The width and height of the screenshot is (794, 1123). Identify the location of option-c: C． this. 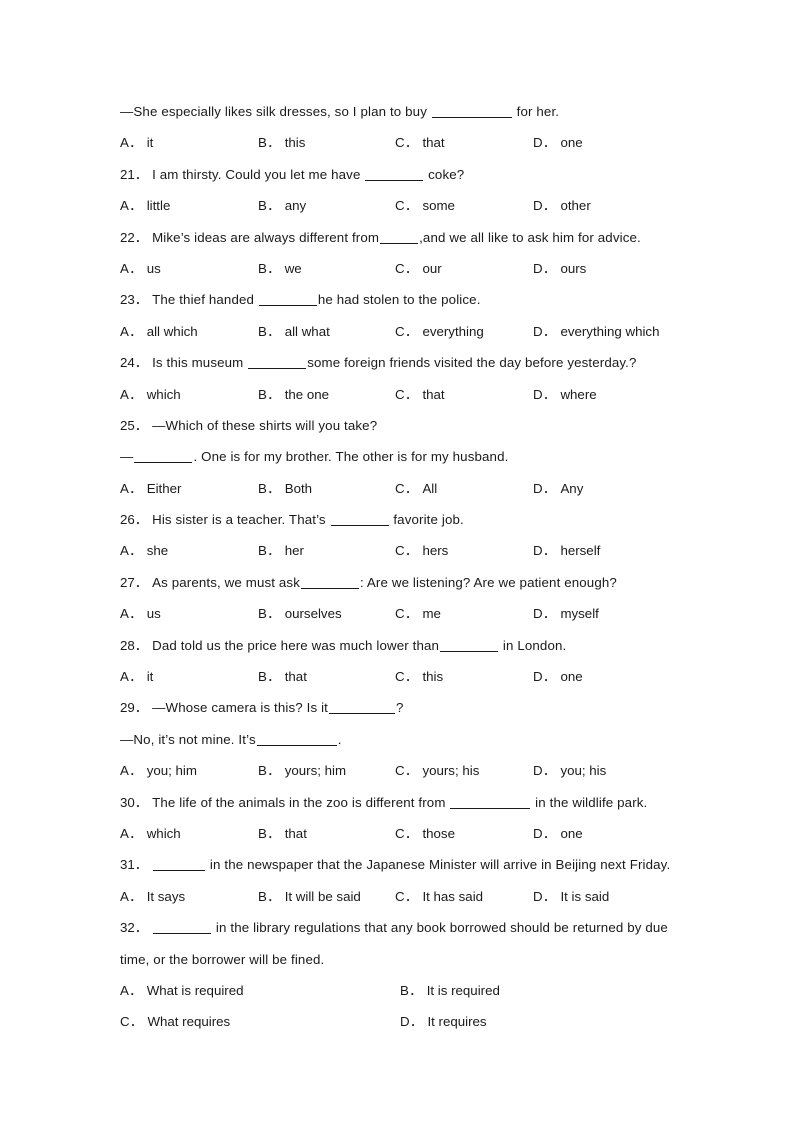
(419, 676).